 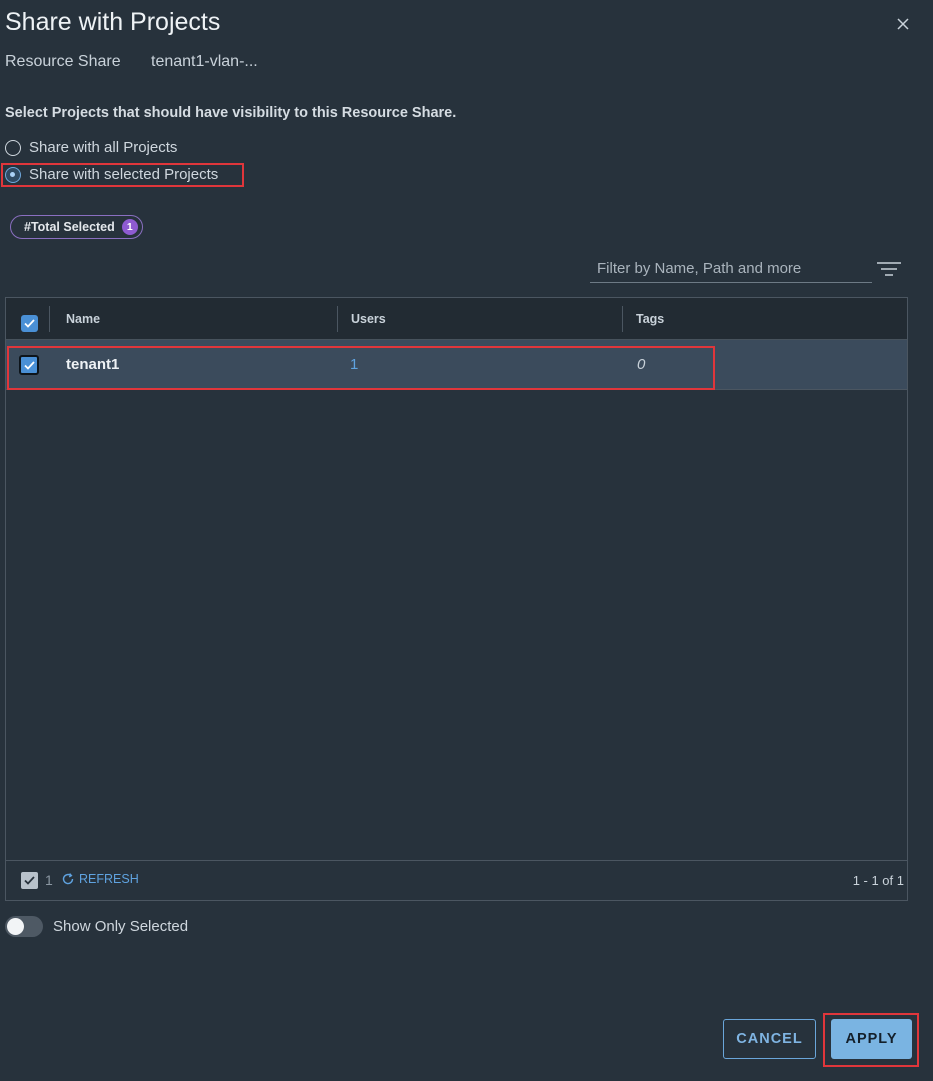 What do you see at coordinates (650, 318) in the screenshot?
I see `column-header-tags: Tags` at bounding box center [650, 318].